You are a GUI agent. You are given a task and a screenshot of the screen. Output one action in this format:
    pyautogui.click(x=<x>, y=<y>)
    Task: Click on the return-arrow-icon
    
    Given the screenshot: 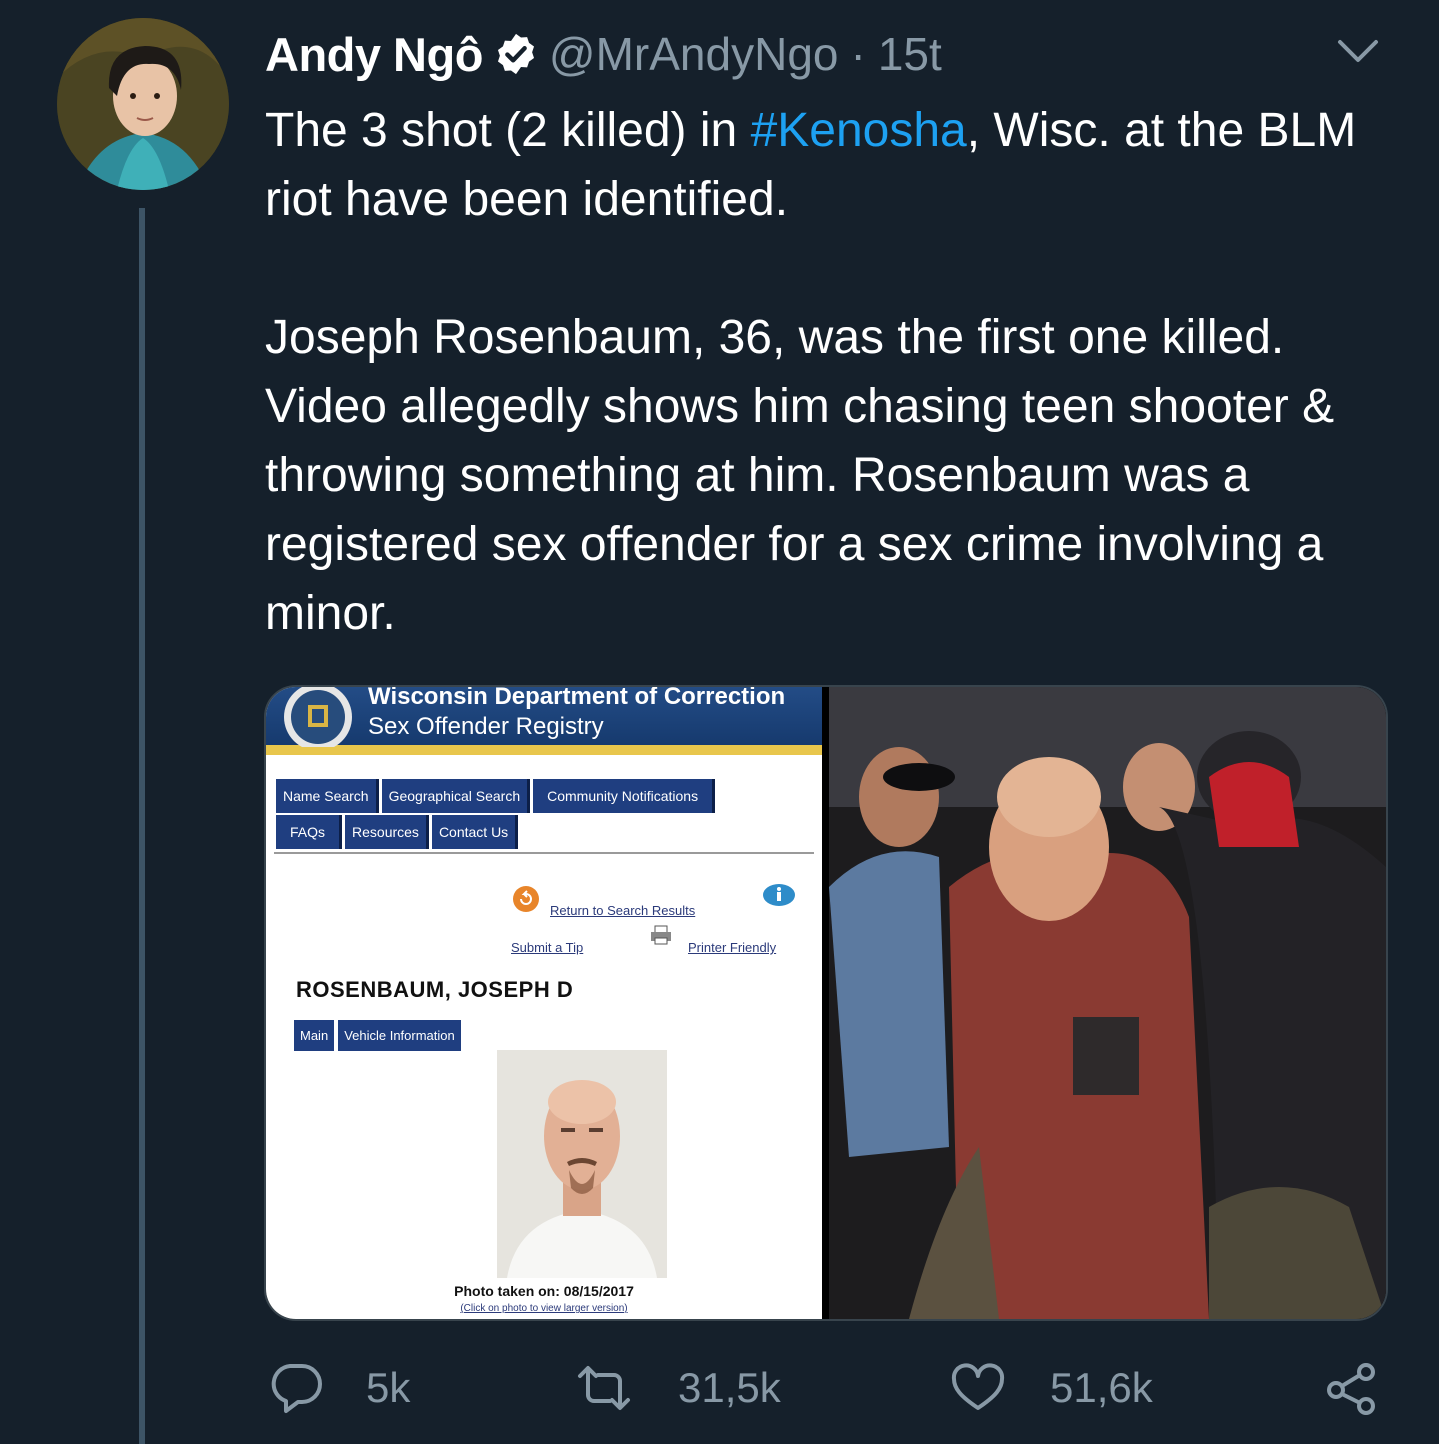 What is the action you would take?
    pyautogui.click(x=526, y=899)
    